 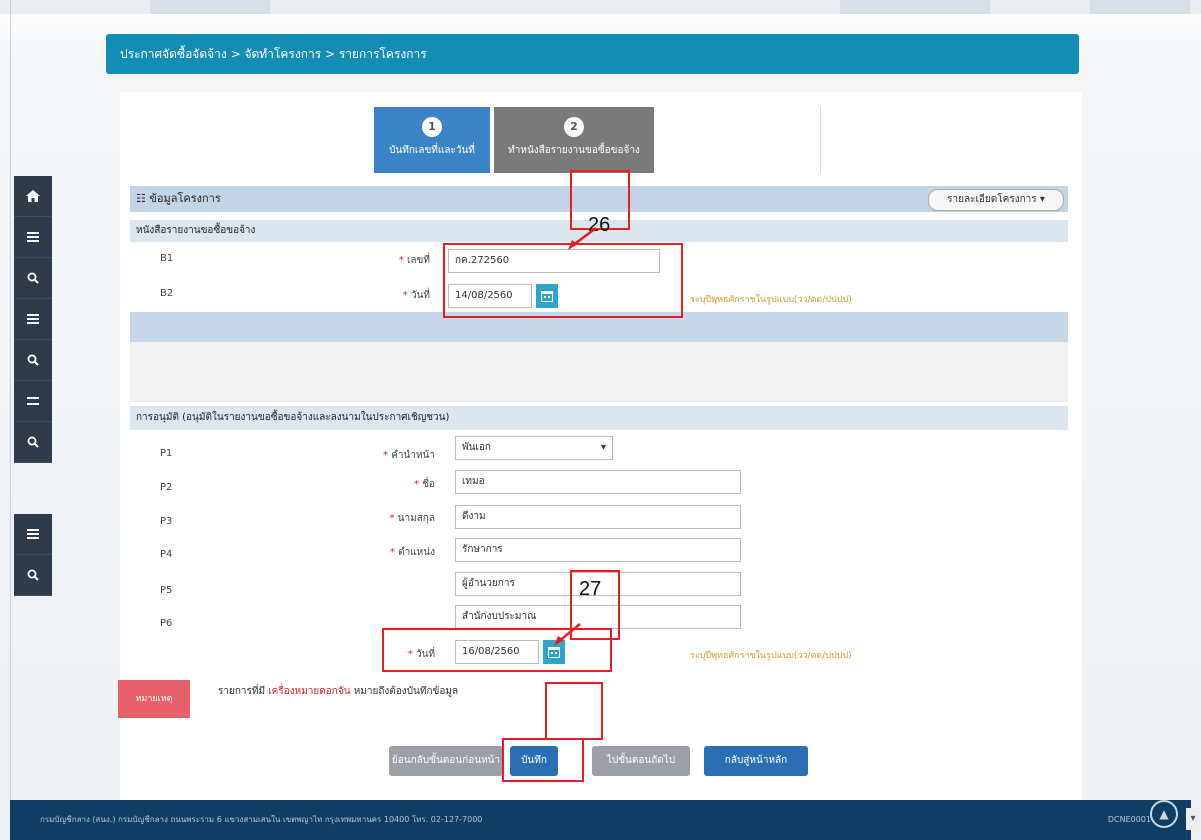 I want to click on position-input: รักษาการ, so click(x=598, y=550).